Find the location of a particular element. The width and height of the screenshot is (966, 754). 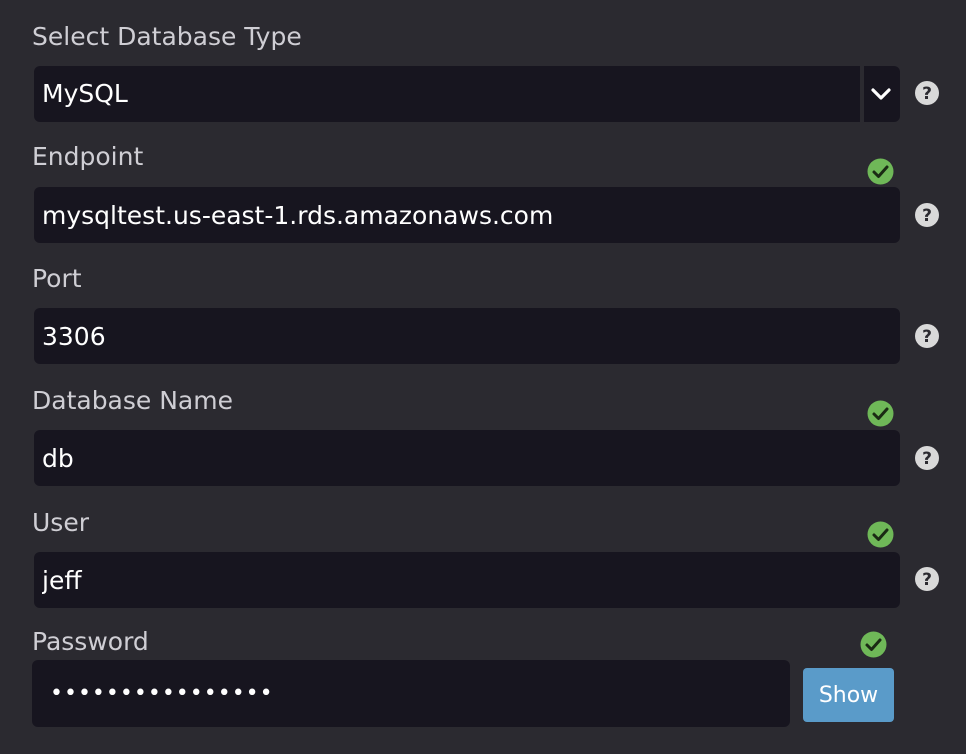

endpoint-input is located at coordinates (467, 215).